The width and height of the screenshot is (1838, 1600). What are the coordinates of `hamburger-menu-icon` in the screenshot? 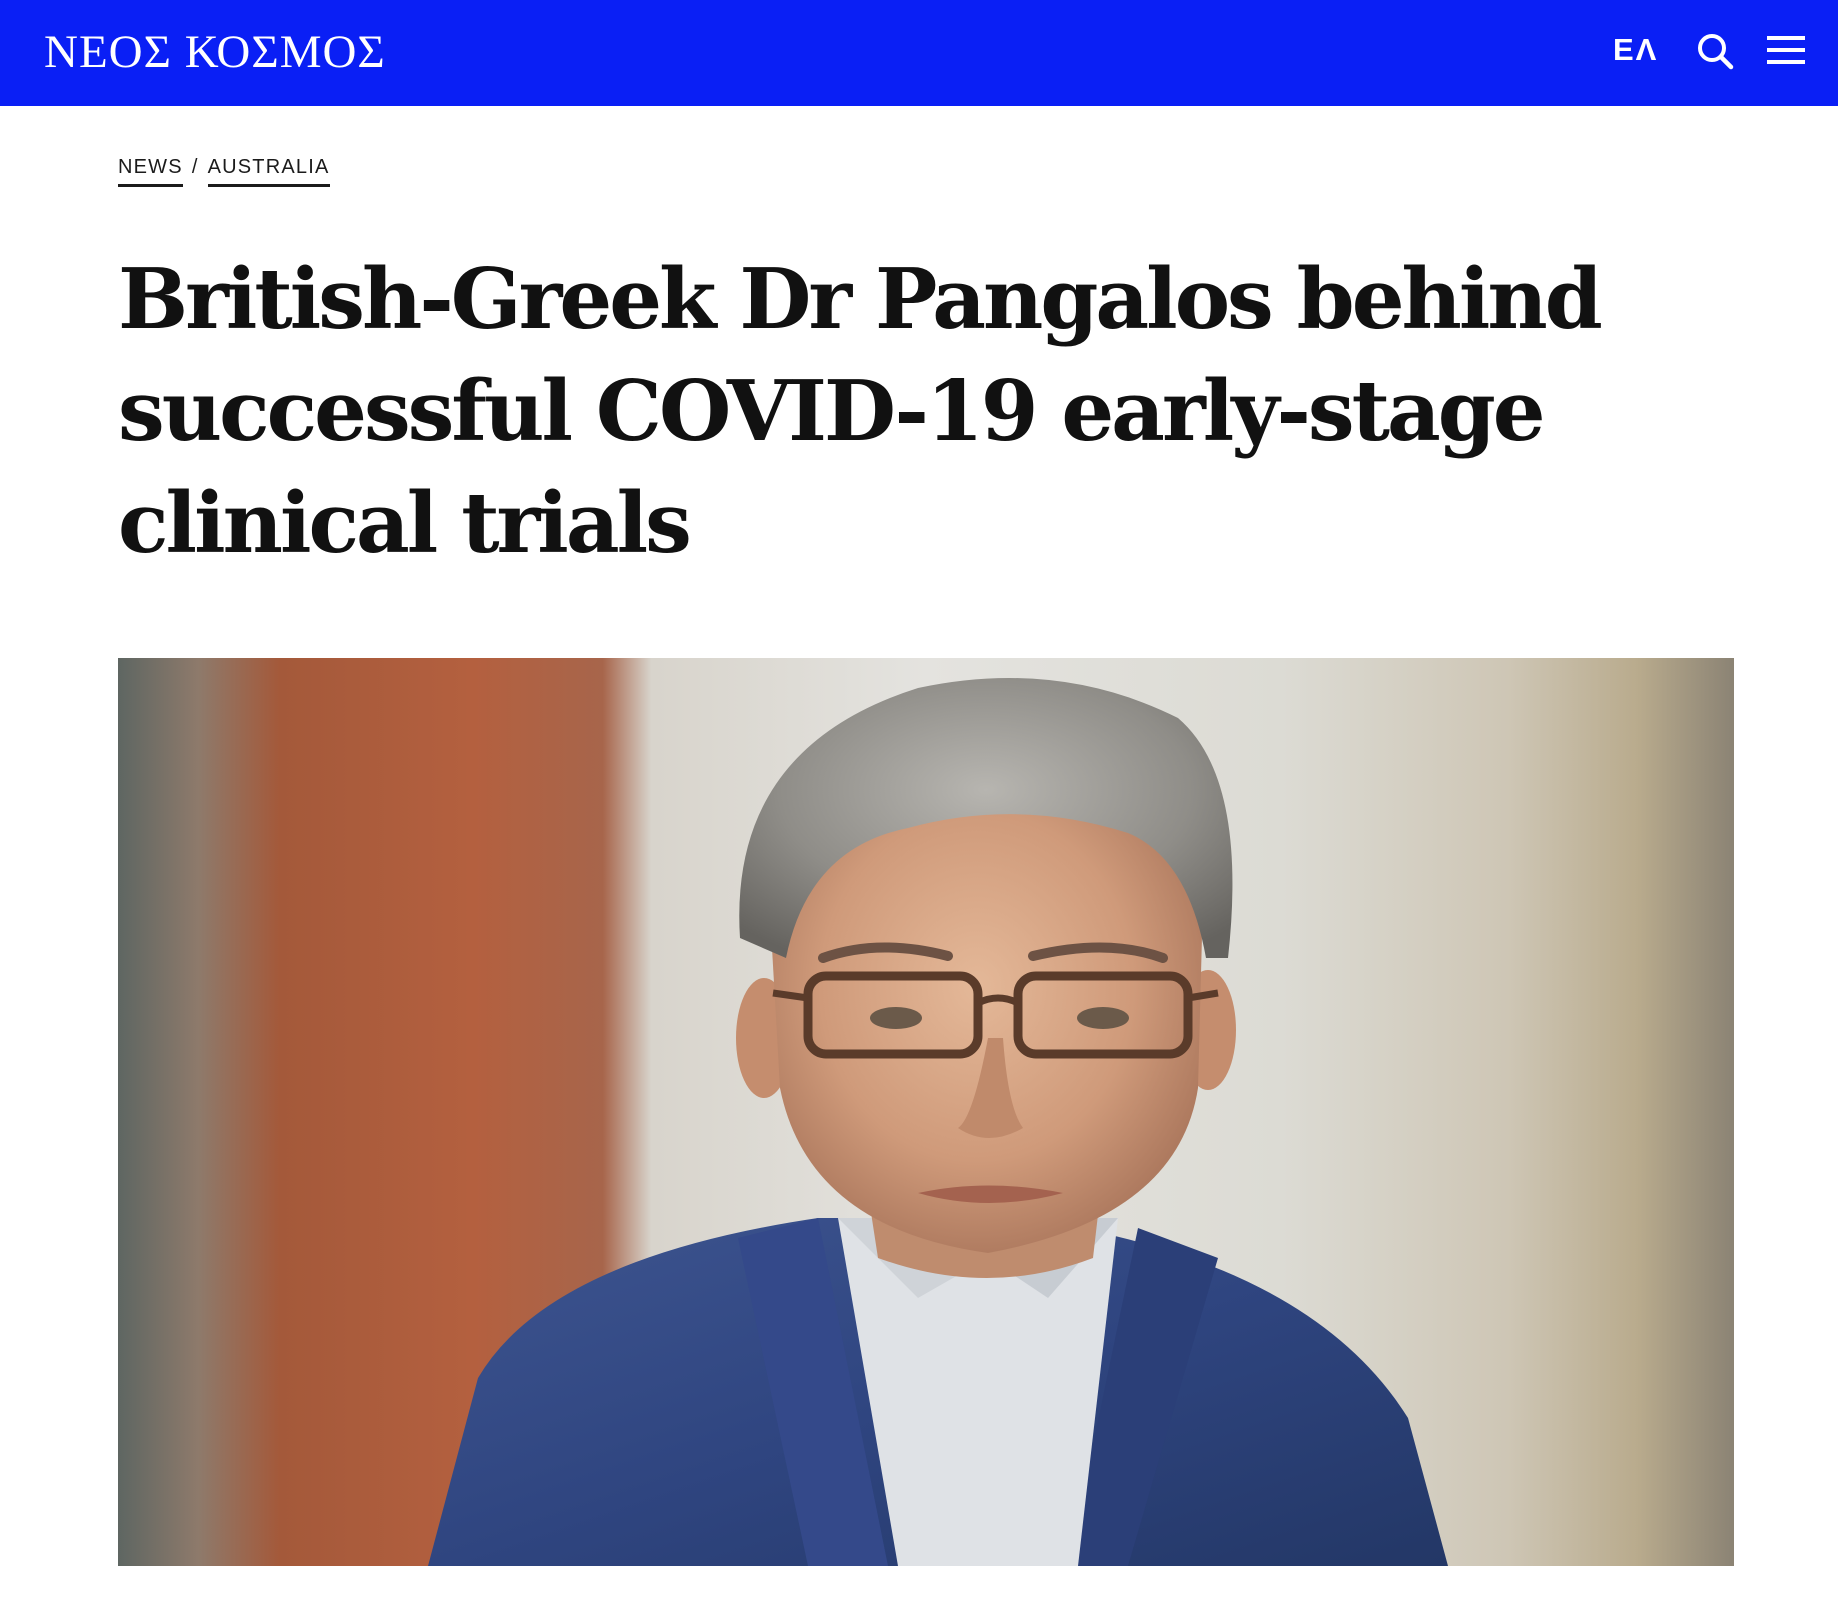 It's located at (1786, 50).